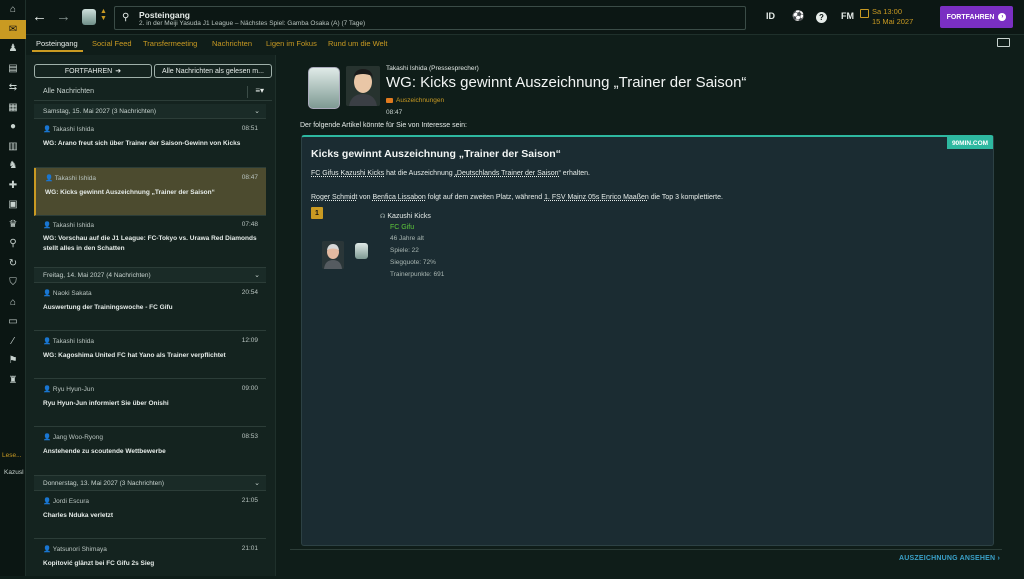  What do you see at coordinates (347, 173) in the screenshot?
I see `coach-link: FC Gifus Kazushi Kicks` at bounding box center [347, 173].